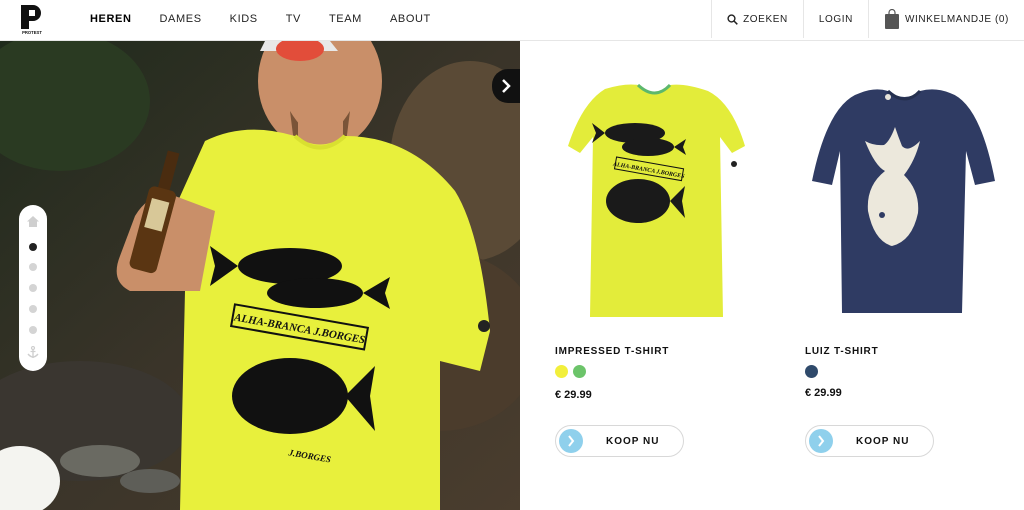 The image size is (1024, 510). Describe the element at coordinates (33, 221) in the screenshot. I see `home-icon` at that location.